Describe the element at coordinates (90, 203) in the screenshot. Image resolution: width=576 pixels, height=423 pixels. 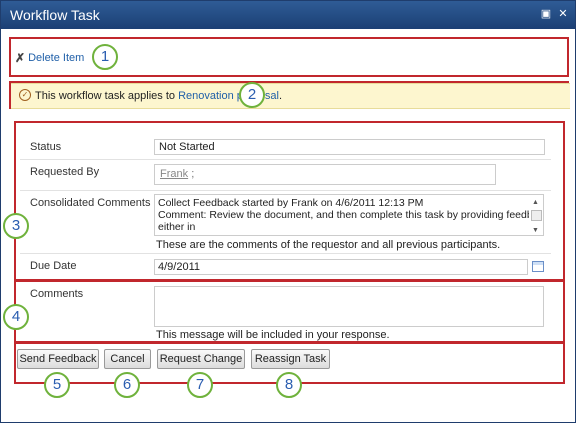
I see `consolidated-comments-label: Consolidated Comments` at that location.